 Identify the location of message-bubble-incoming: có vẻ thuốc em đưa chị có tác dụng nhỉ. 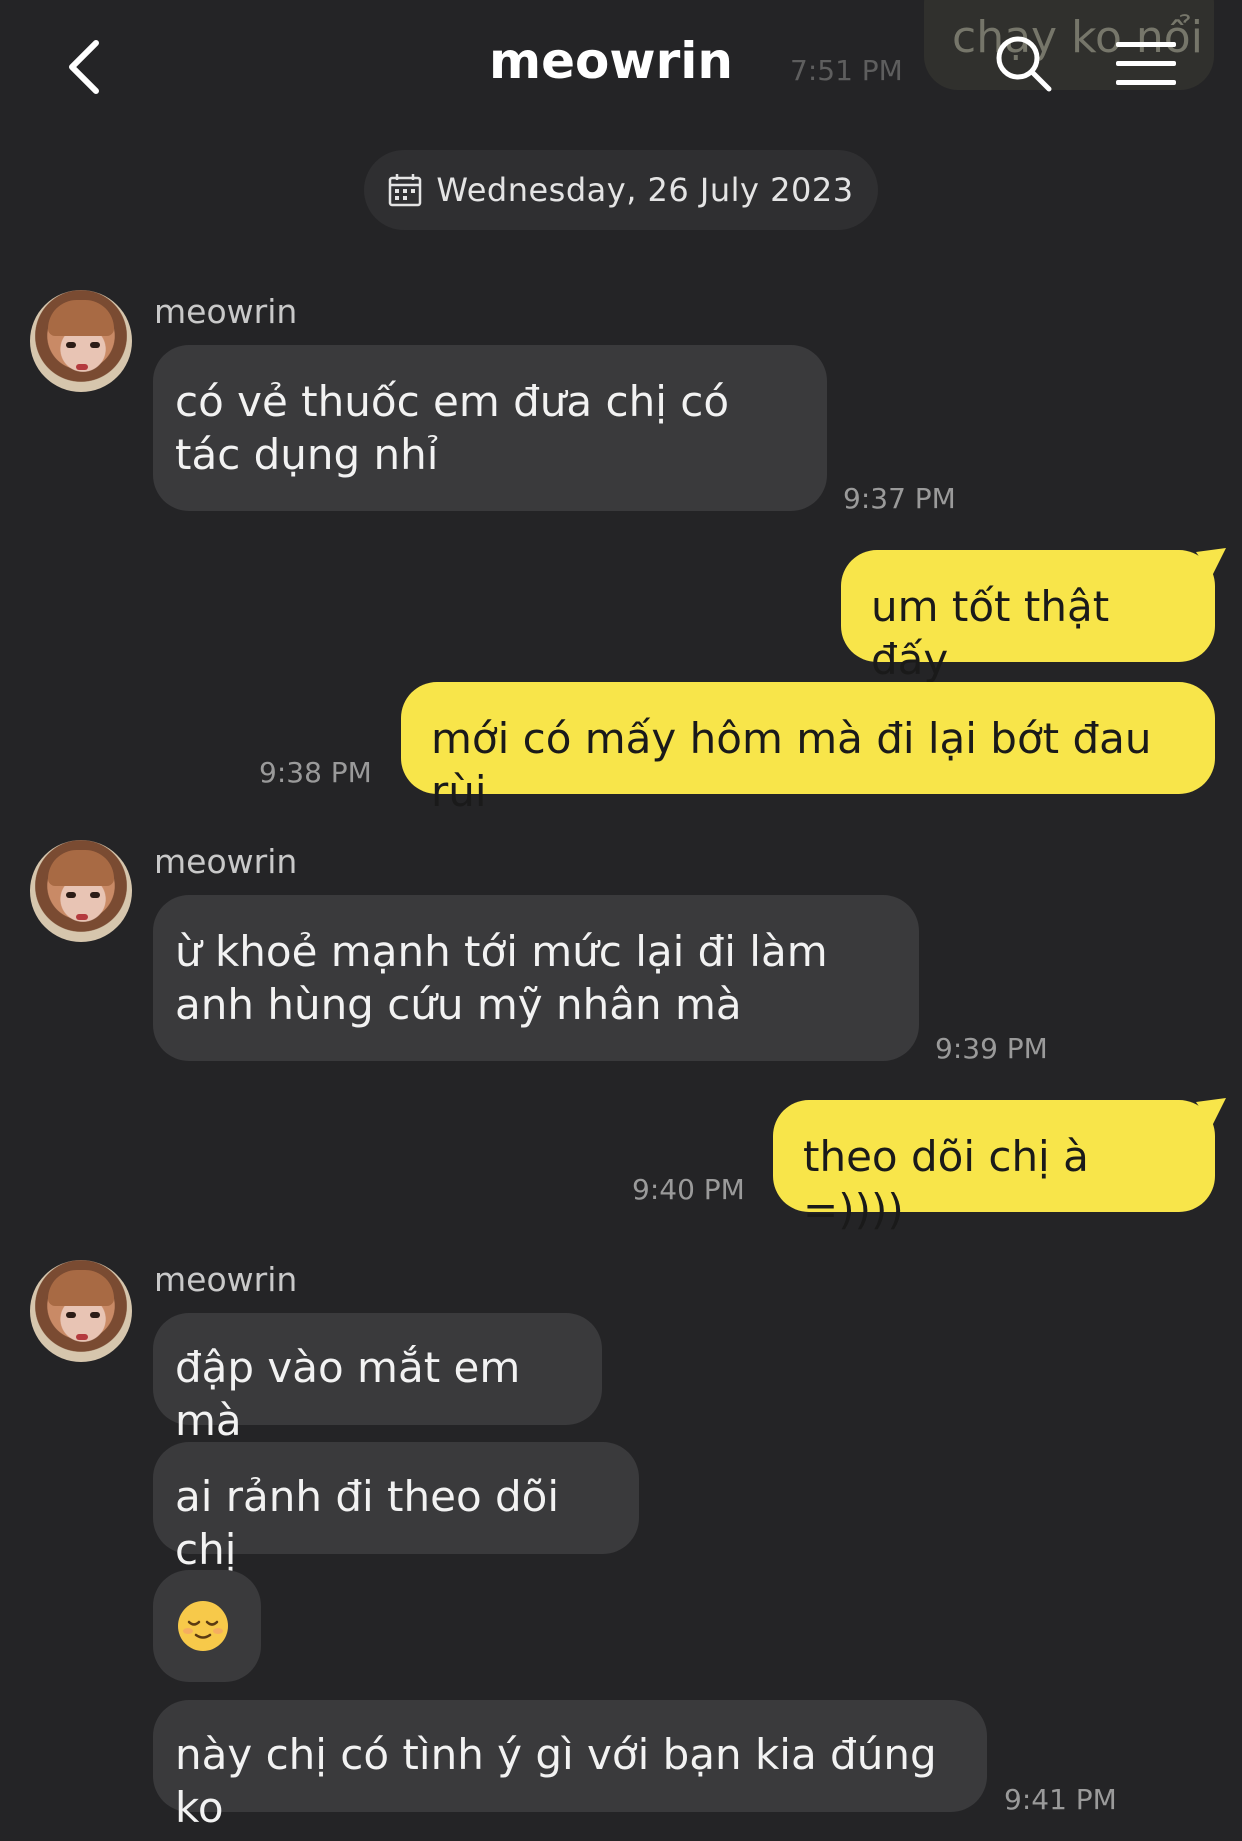
(490, 428).